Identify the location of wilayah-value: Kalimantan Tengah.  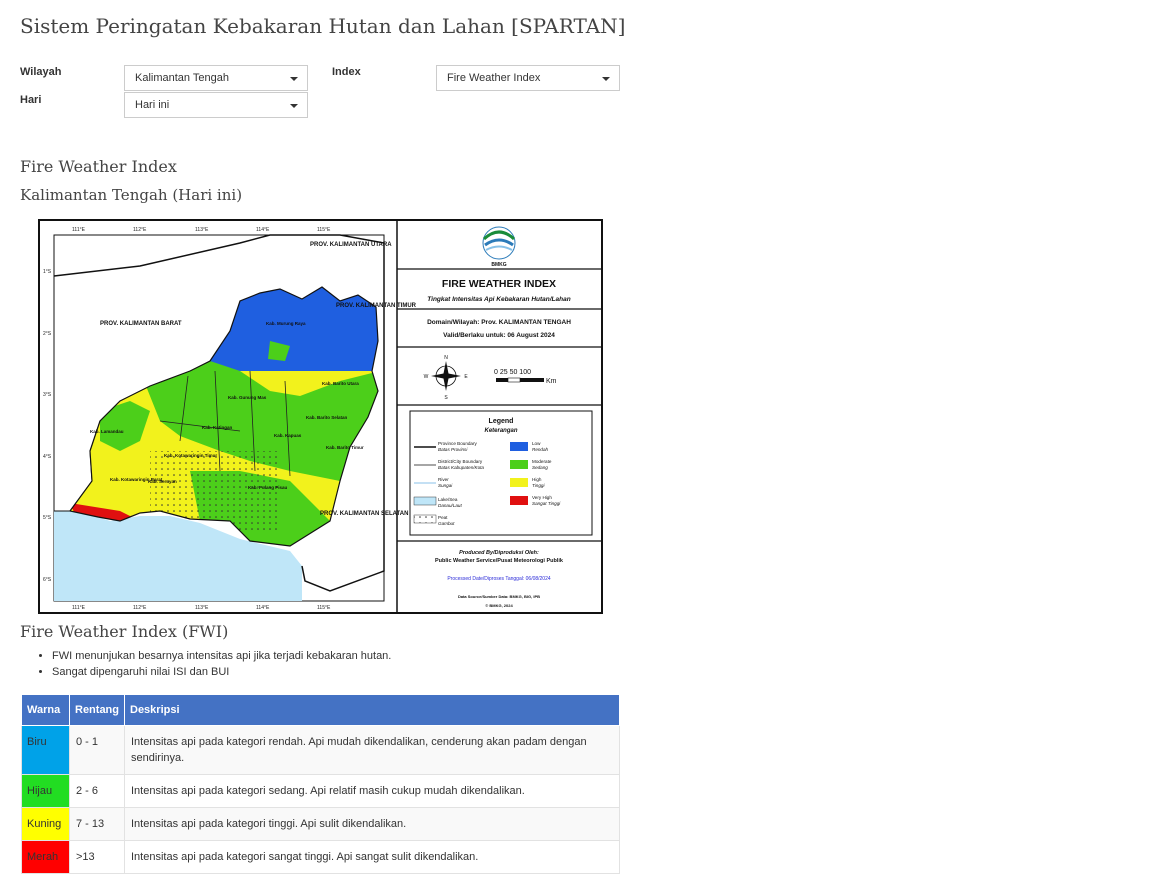
(182, 78).